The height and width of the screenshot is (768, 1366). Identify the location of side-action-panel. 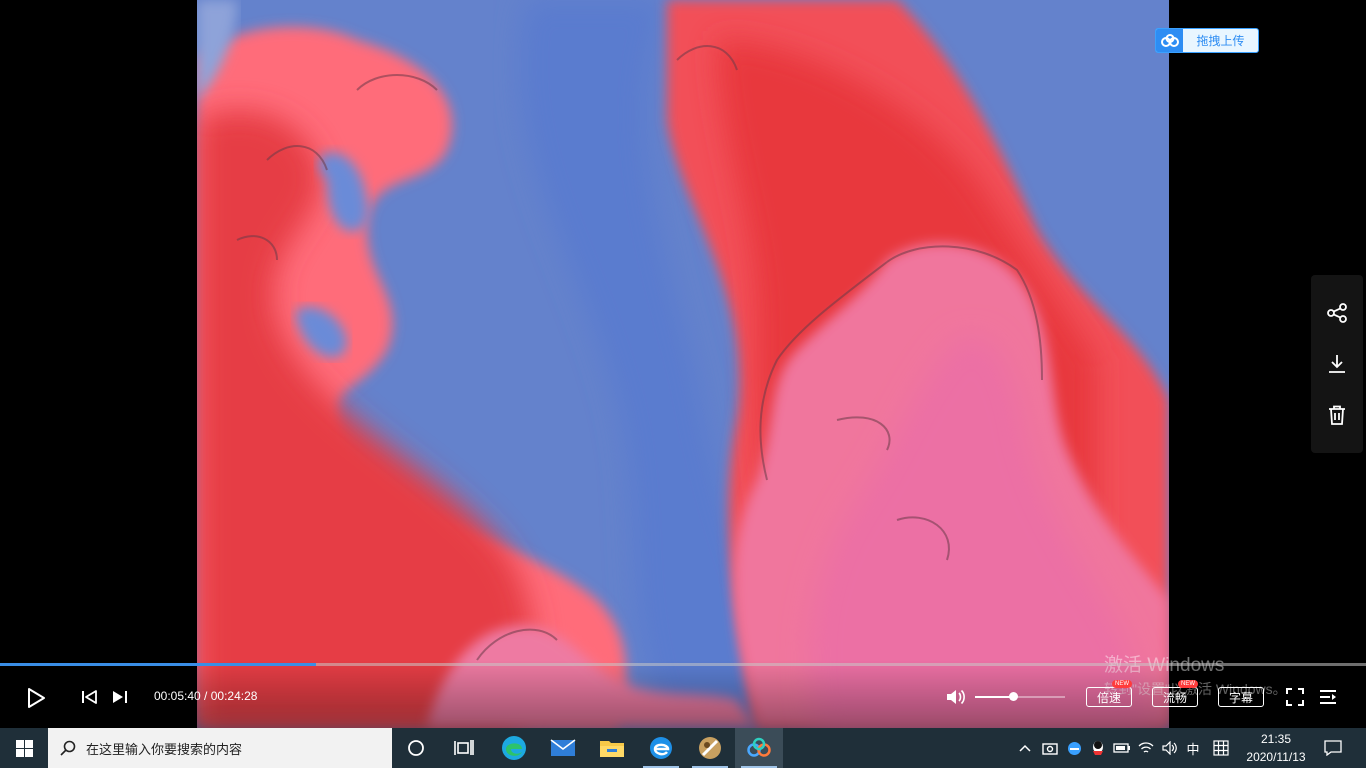
(1337, 364).